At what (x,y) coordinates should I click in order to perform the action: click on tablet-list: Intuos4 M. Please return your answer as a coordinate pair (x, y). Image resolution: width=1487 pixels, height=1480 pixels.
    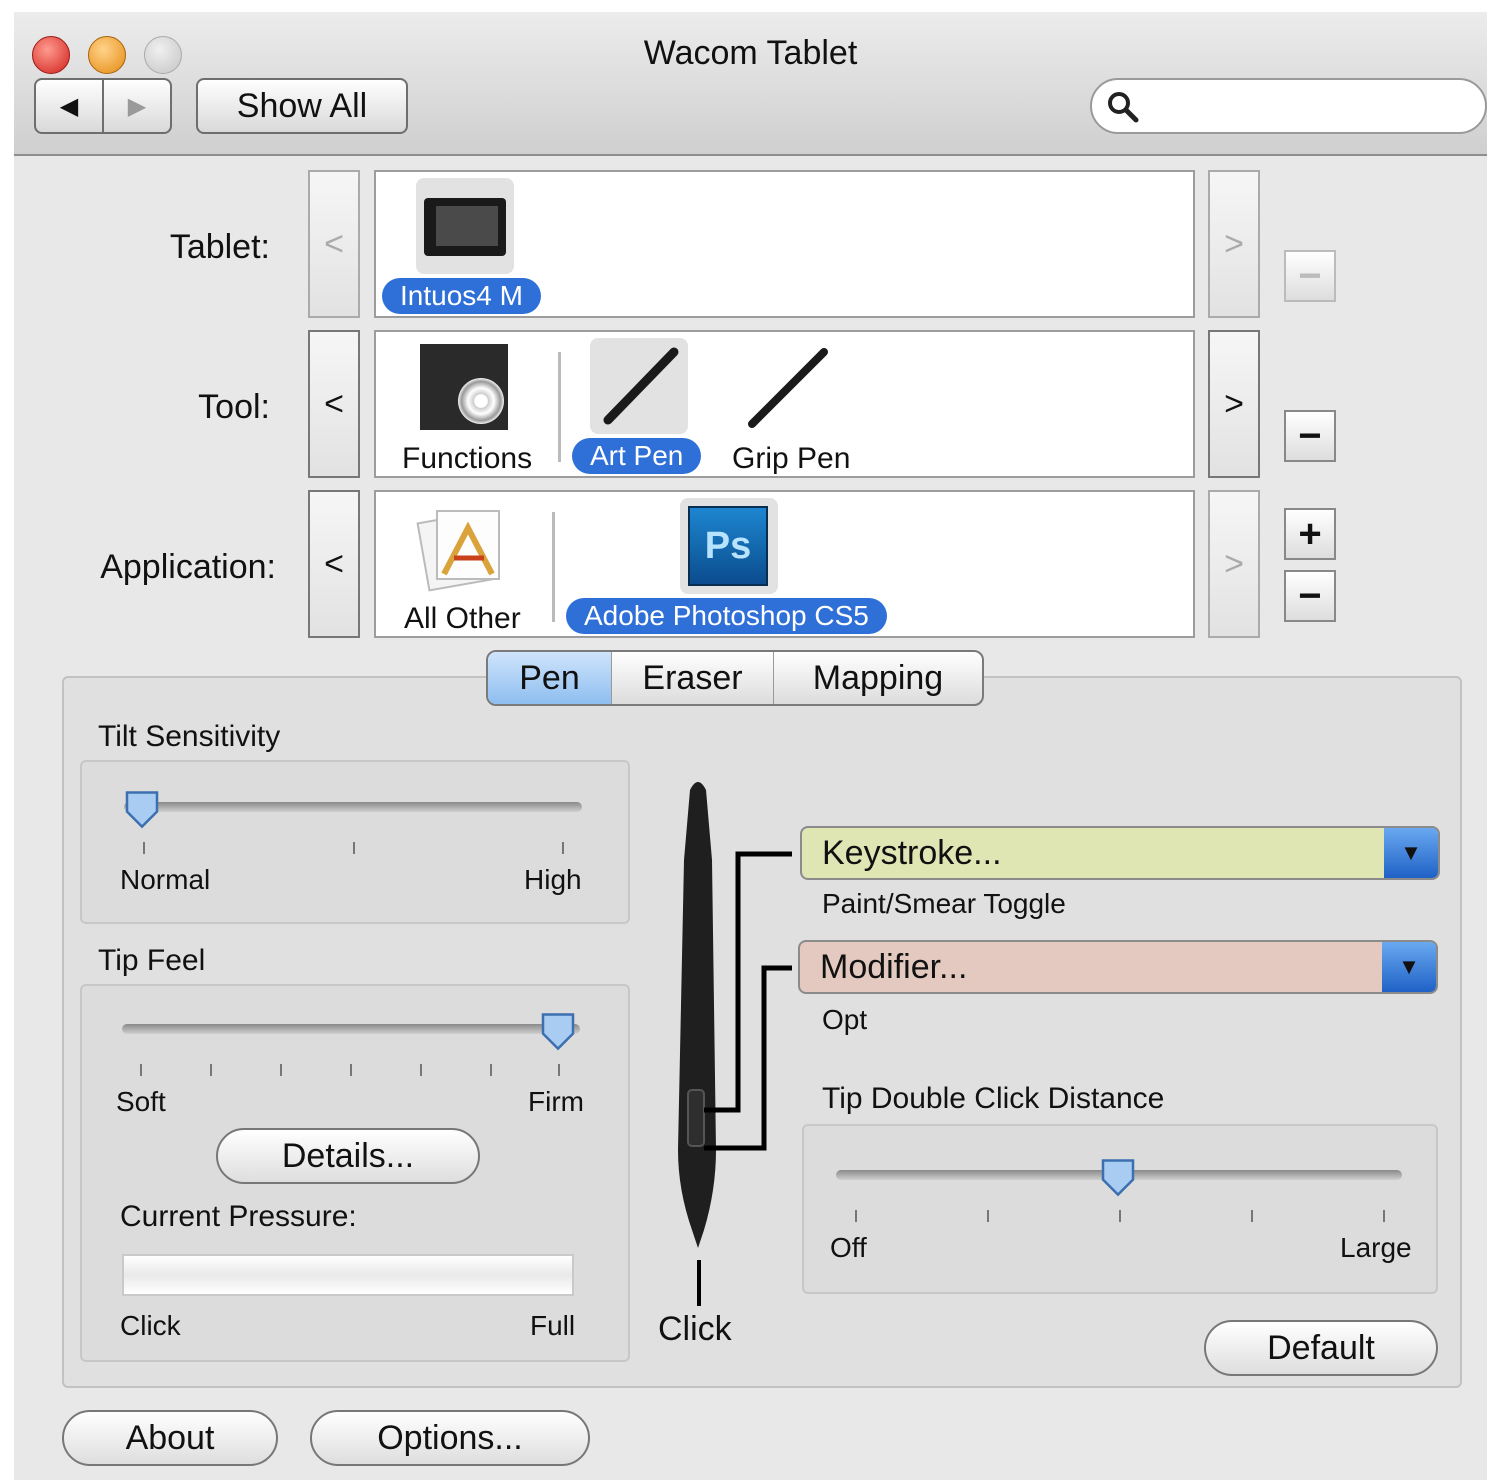
    Looking at the image, I should click on (784, 244).